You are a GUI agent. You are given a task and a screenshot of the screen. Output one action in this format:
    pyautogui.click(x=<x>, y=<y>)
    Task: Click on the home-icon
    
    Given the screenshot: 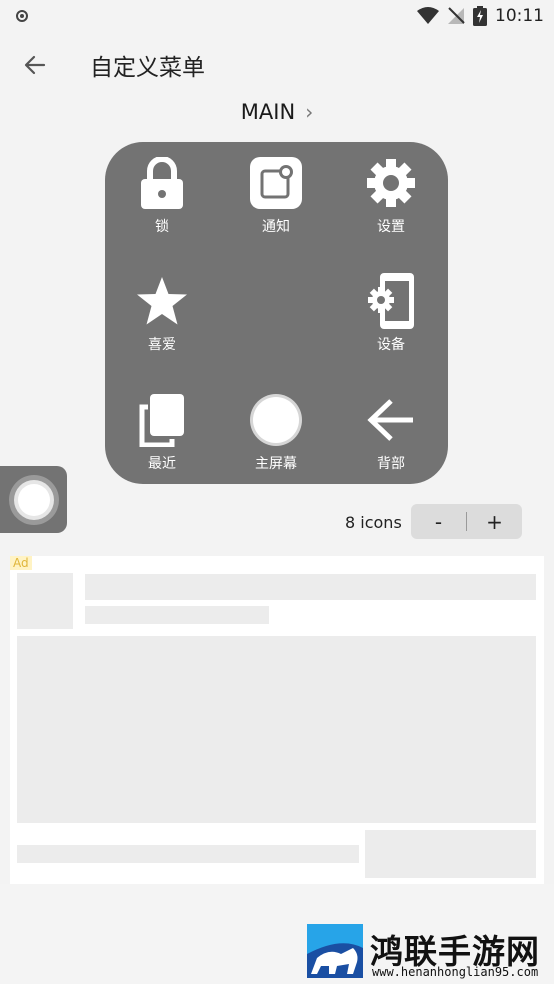 What is the action you would take?
    pyautogui.click(x=276, y=420)
    